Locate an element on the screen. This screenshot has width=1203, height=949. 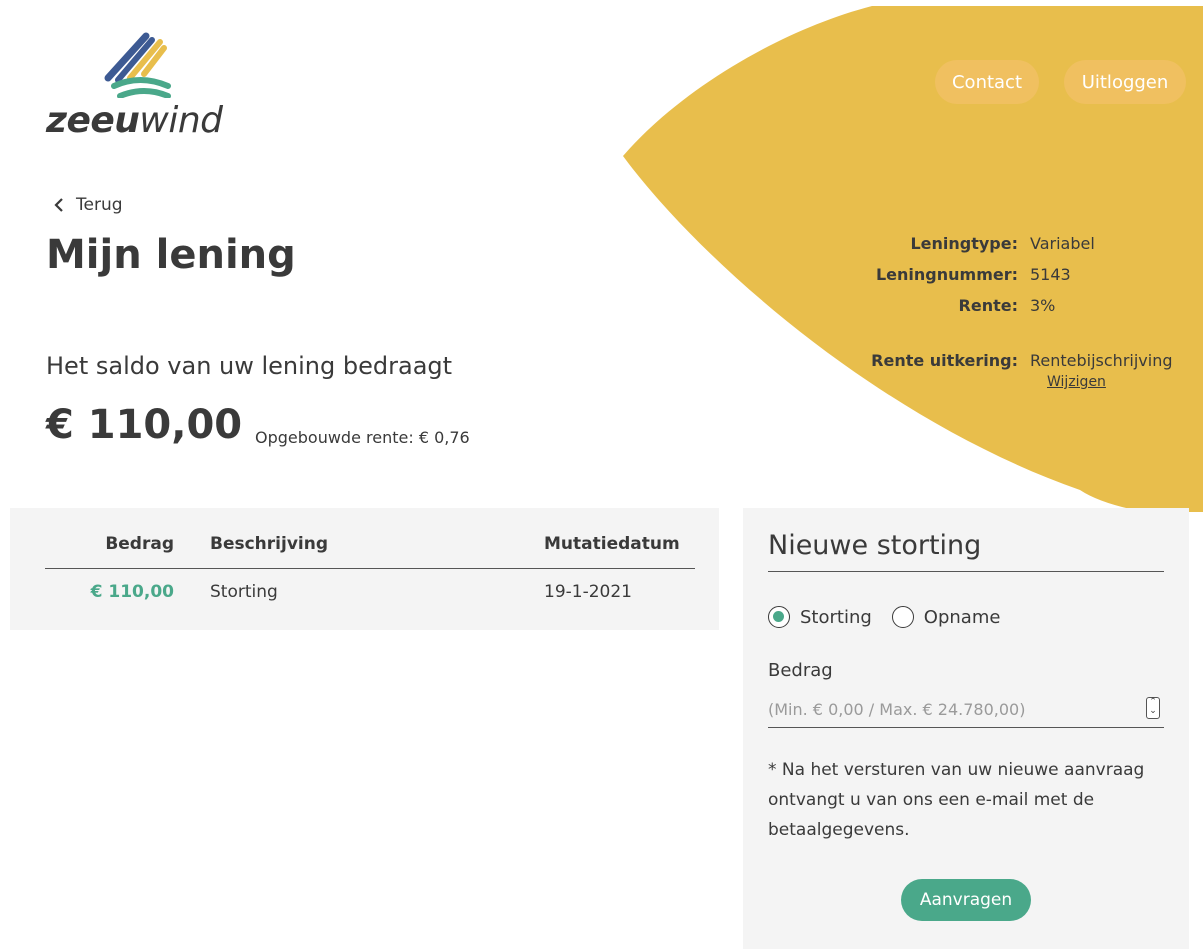
number-stepper-icon: ⌃ ⌄ is located at coordinates (1153, 708).